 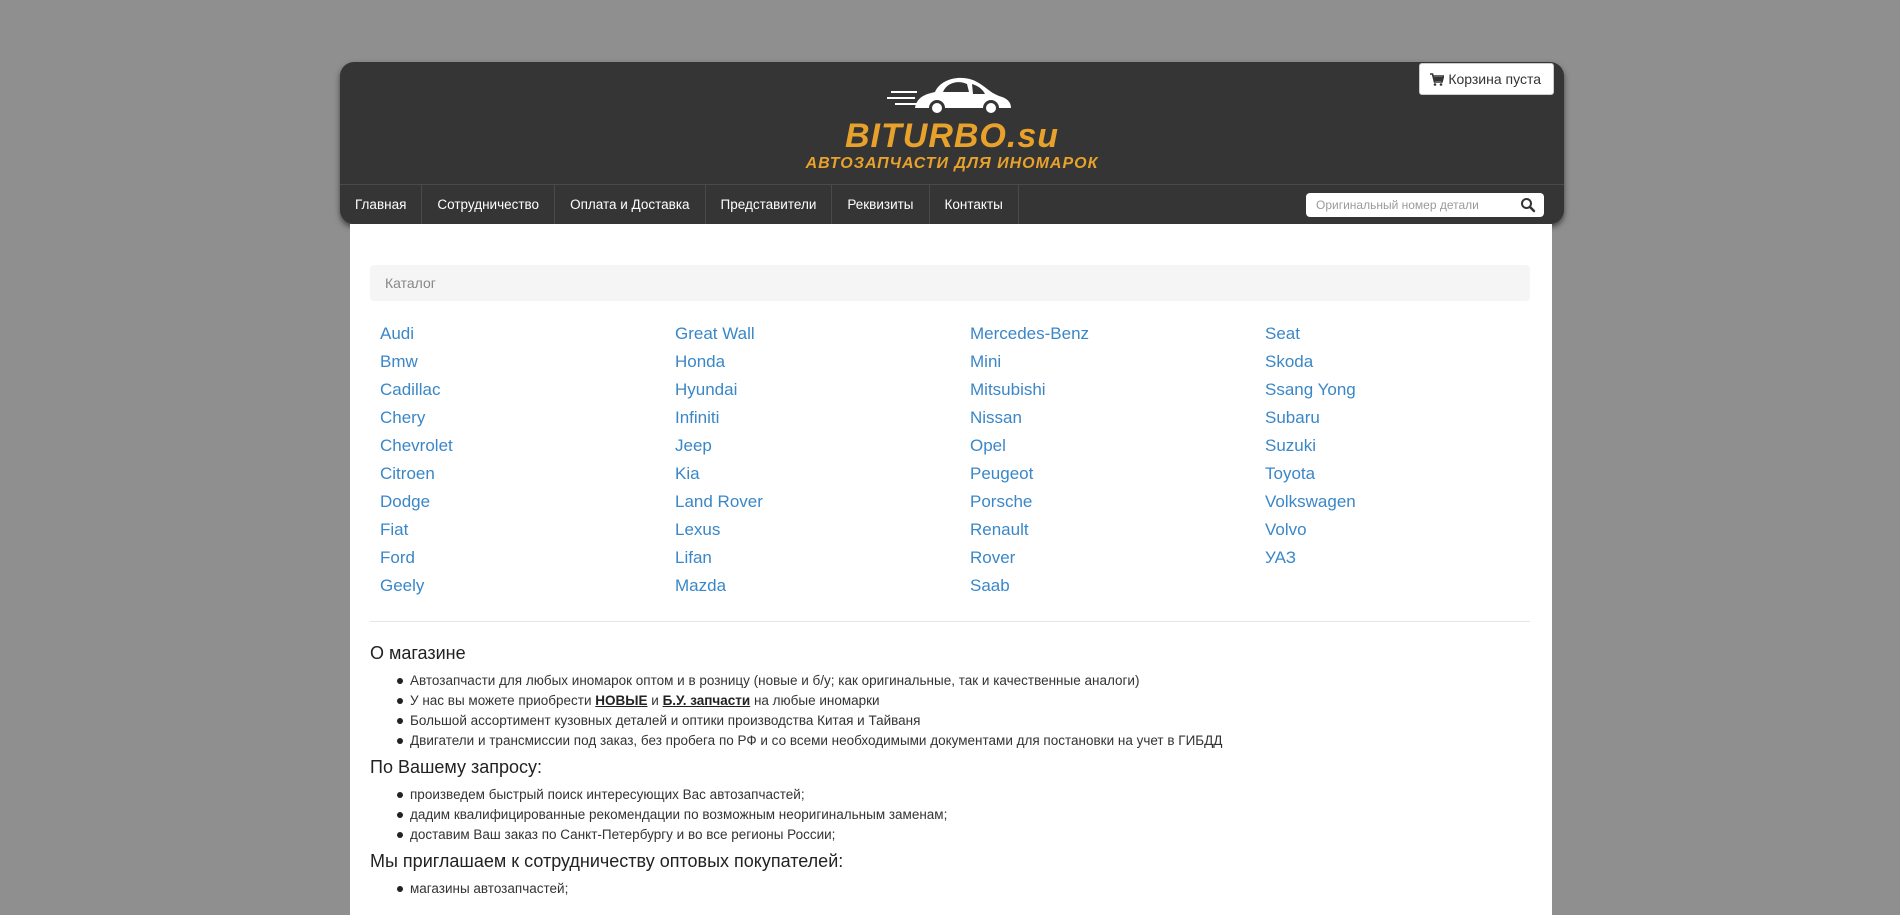 I want to click on brand-link: Cadillac, so click(x=527, y=390).